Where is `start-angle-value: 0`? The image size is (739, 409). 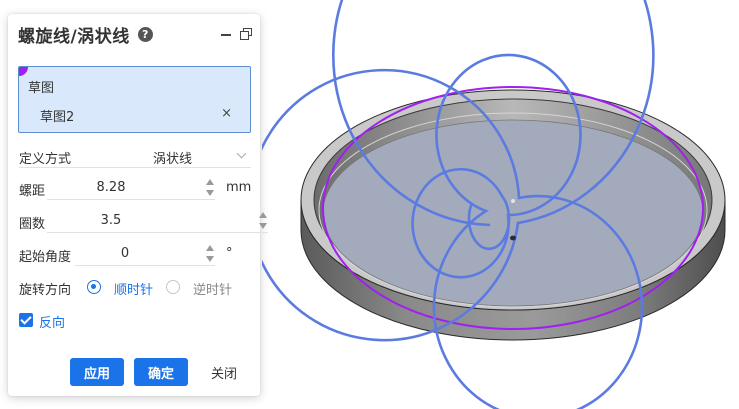 start-angle-value: 0 is located at coordinates (125, 253).